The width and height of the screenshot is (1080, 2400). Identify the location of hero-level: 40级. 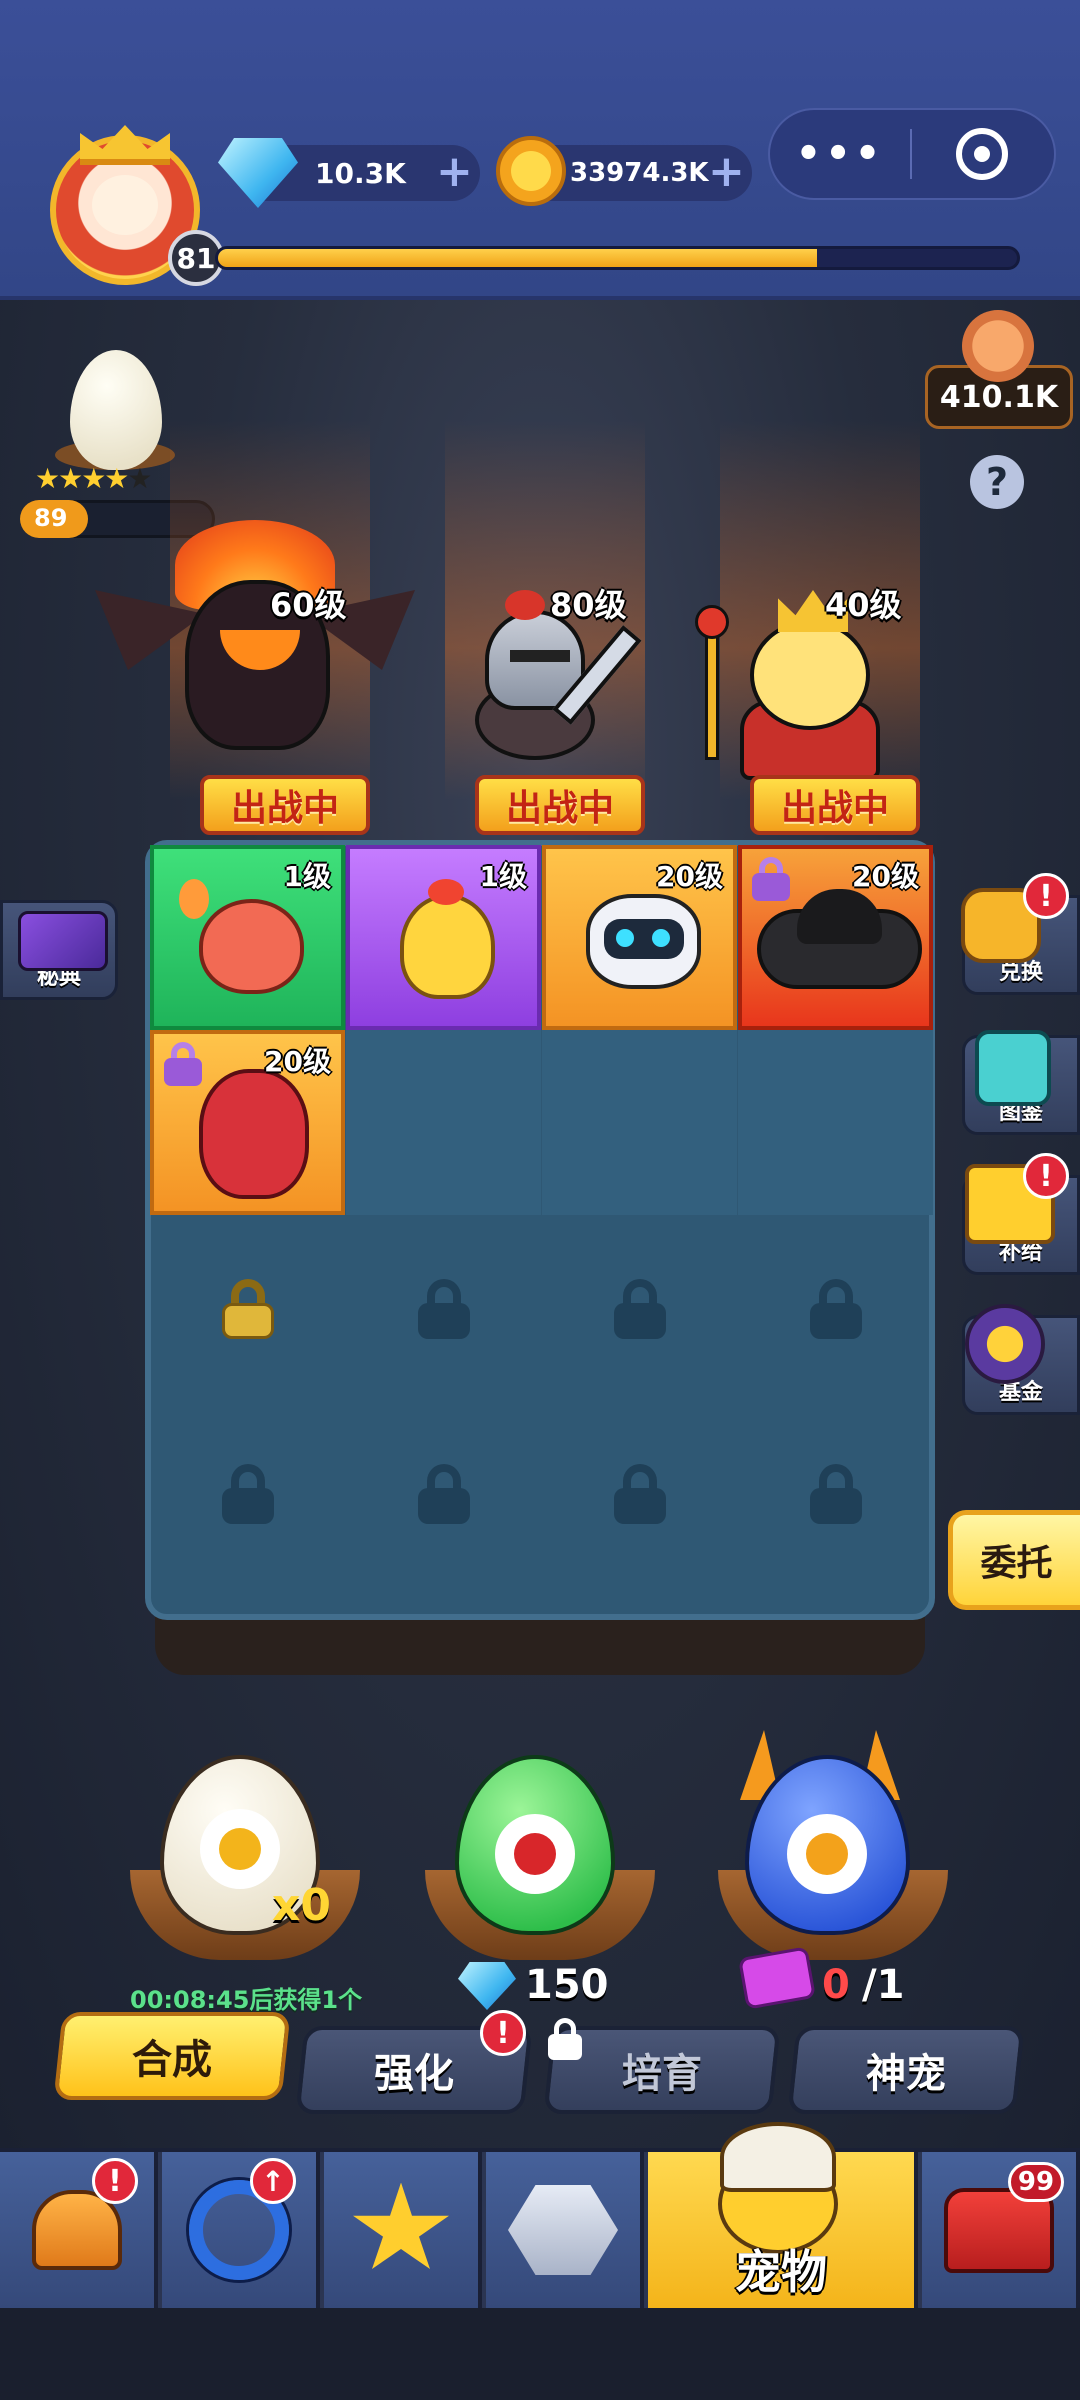
(863, 605).